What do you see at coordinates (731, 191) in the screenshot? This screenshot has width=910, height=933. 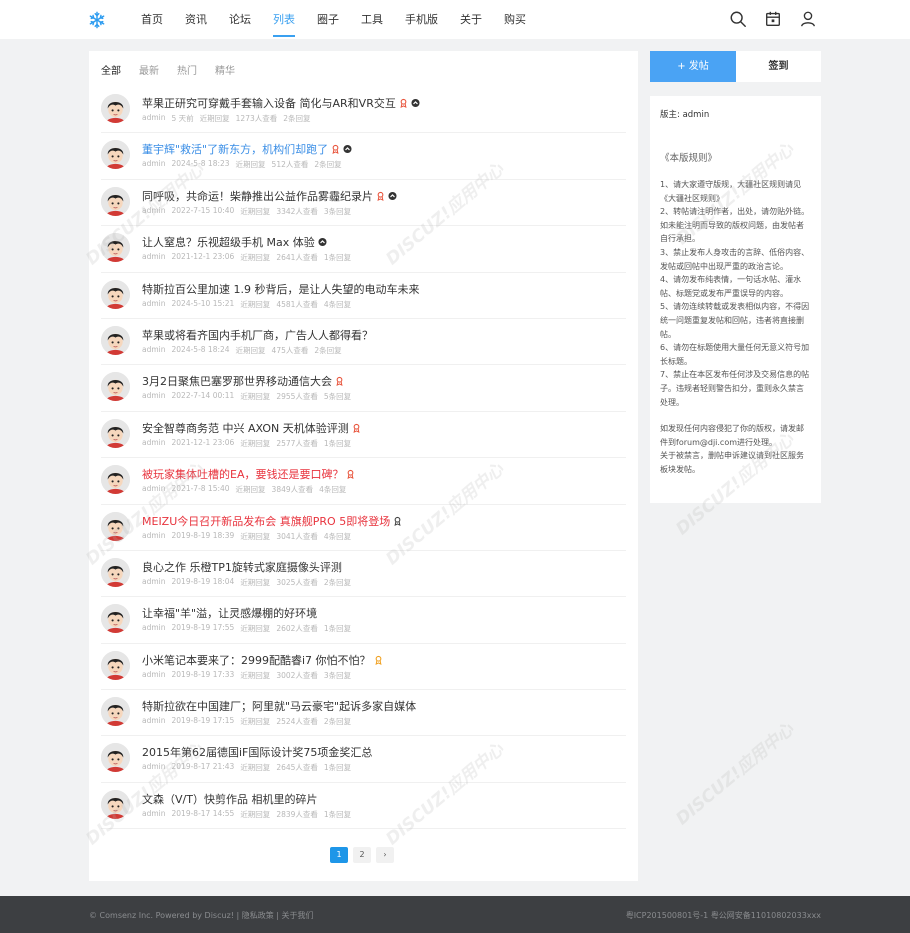 I see `rule-item: 1、请大家遵守版规，大疆社区规则请见《大疆社区规则》` at bounding box center [731, 191].